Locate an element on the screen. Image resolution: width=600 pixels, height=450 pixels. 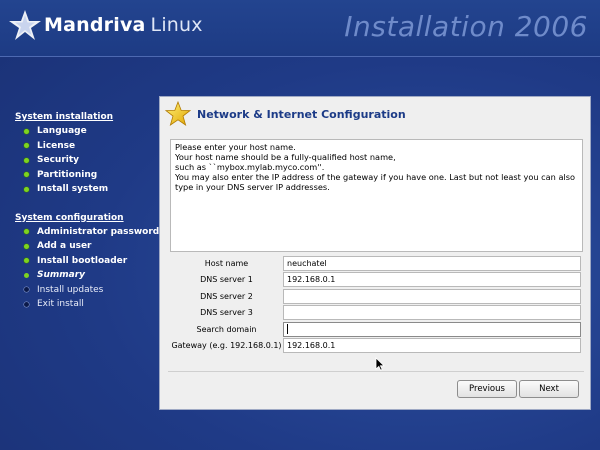
step-current-icon is located at coordinates (26, 275).